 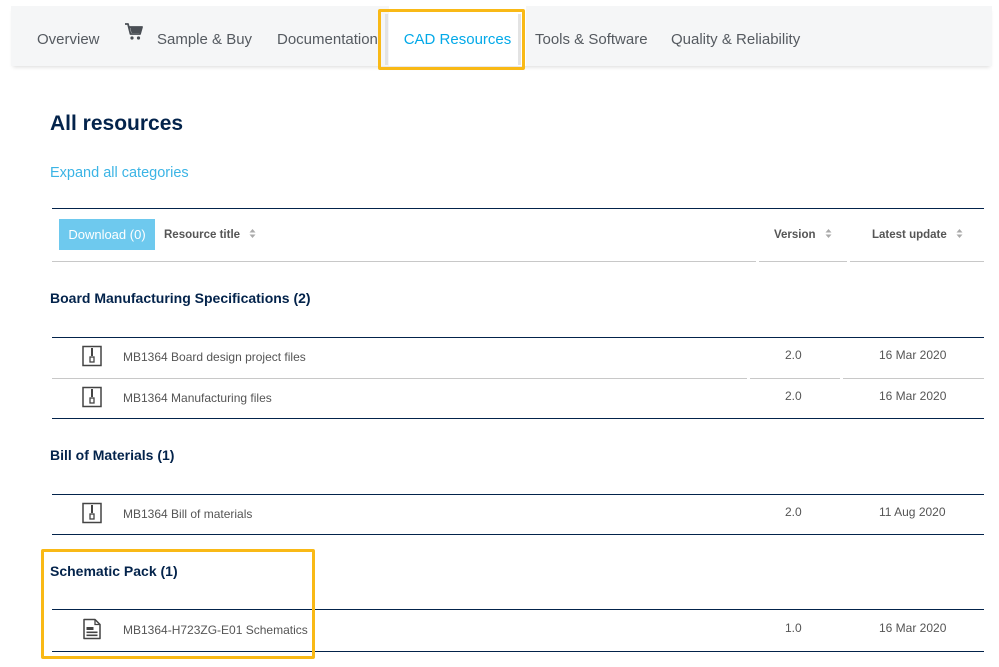 I want to click on column-header-version: Version, so click(x=803, y=235).